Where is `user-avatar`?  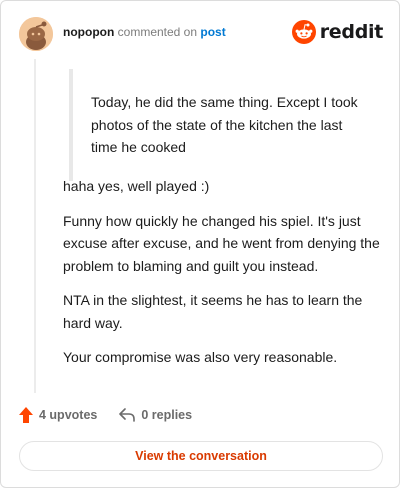
user-avatar is located at coordinates (36, 34).